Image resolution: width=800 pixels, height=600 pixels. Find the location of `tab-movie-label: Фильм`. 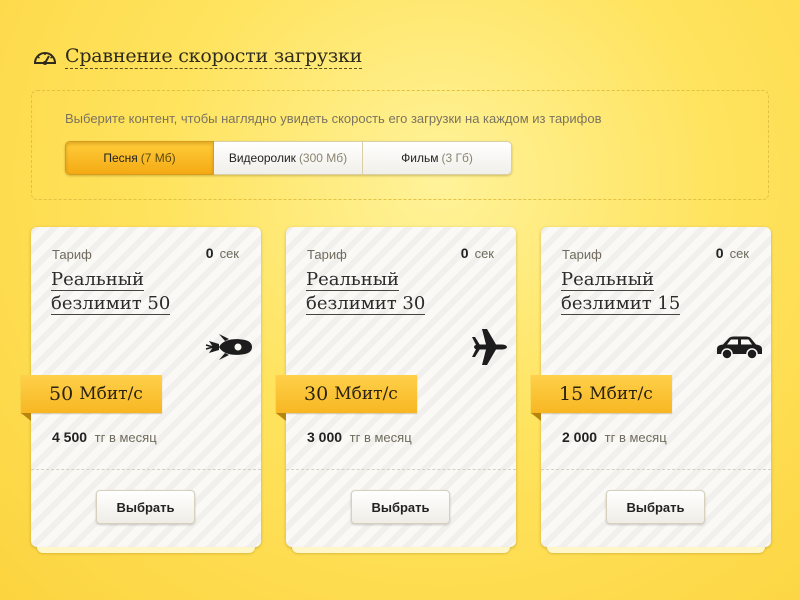

tab-movie-label: Фильм is located at coordinates (420, 158).